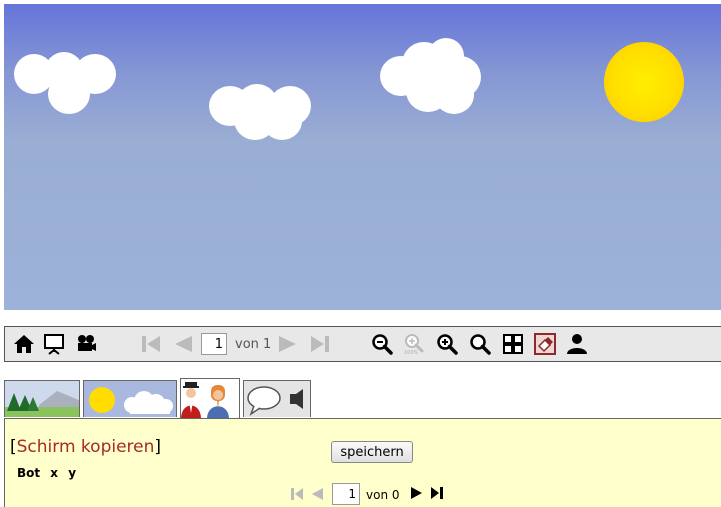 Image resolution: width=721 pixels, height=507 pixels. I want to click on copy-screen-label: Schirm kopieren, so click(86, 447).